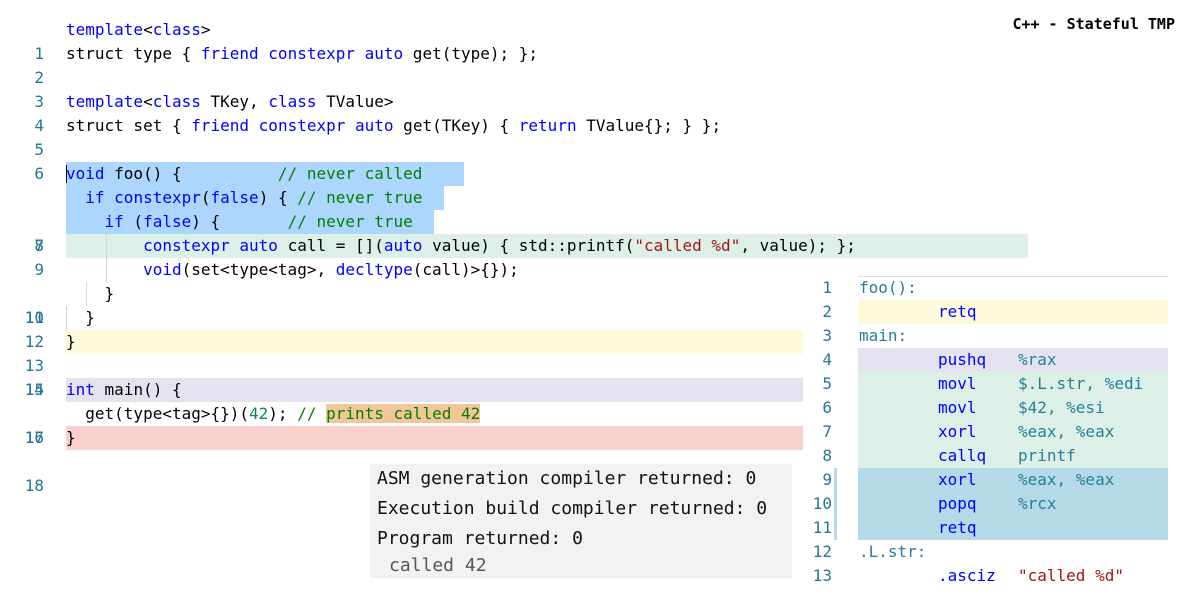 The height and width of the screenshot is (600, 1200). Describe the element at coordinates (957, 503) in the screenshot. I see `asm-instruction: popq` at that location.